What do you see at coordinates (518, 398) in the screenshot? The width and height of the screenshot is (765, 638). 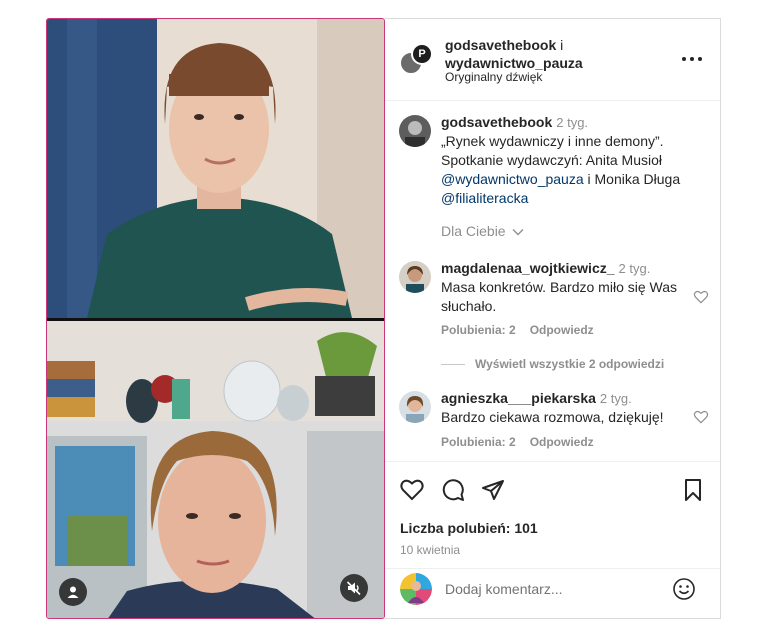 I see `comment-username: agnieszka___piekarska` at bounding box center [518, 398].